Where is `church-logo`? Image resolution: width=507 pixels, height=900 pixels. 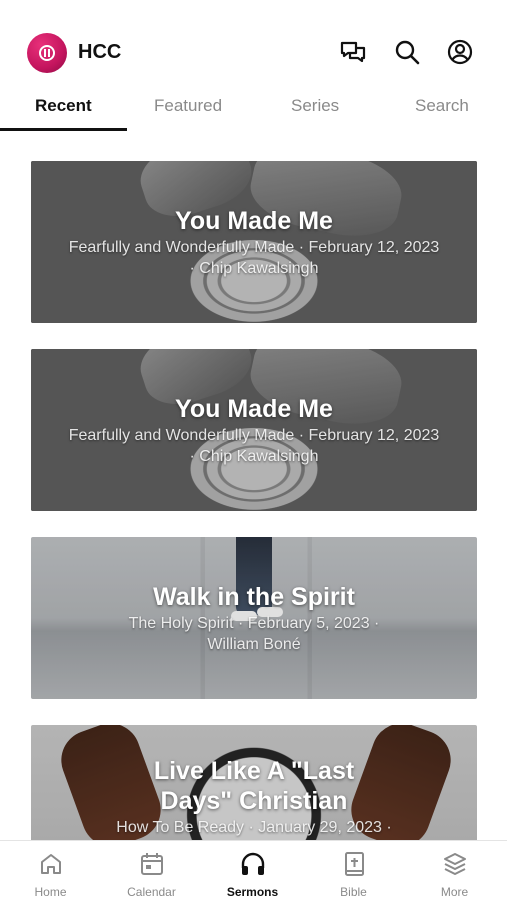 church-logo is located at coordinates (47, 53).